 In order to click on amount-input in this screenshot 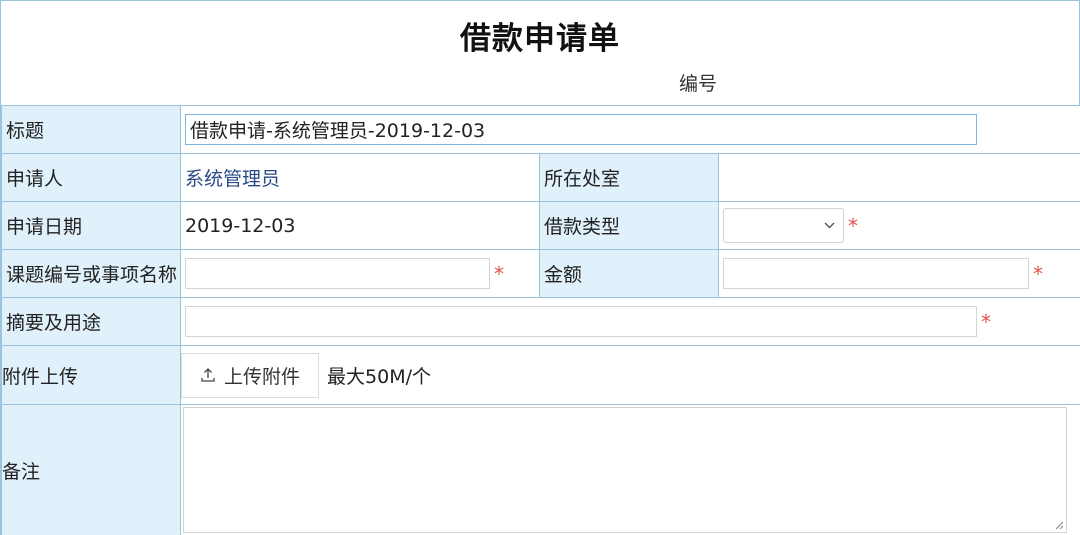, I will do `click(876, 273)`.